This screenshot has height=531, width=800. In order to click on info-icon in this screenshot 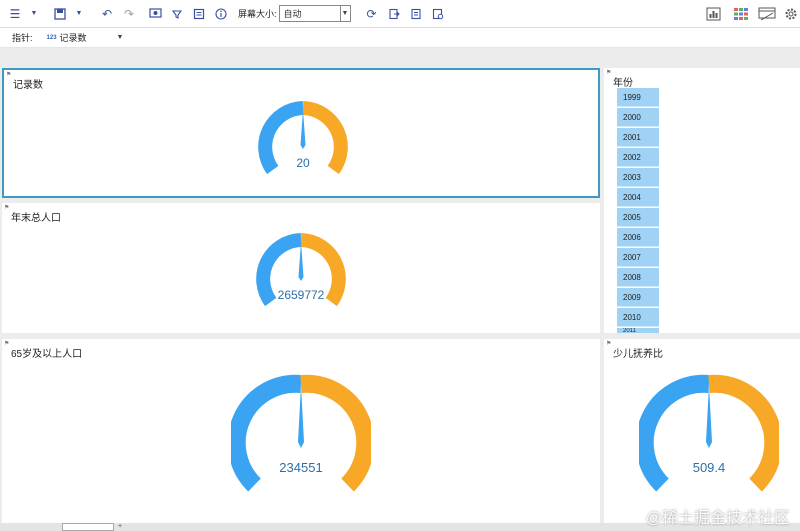, I will do `click(221, 14)`.